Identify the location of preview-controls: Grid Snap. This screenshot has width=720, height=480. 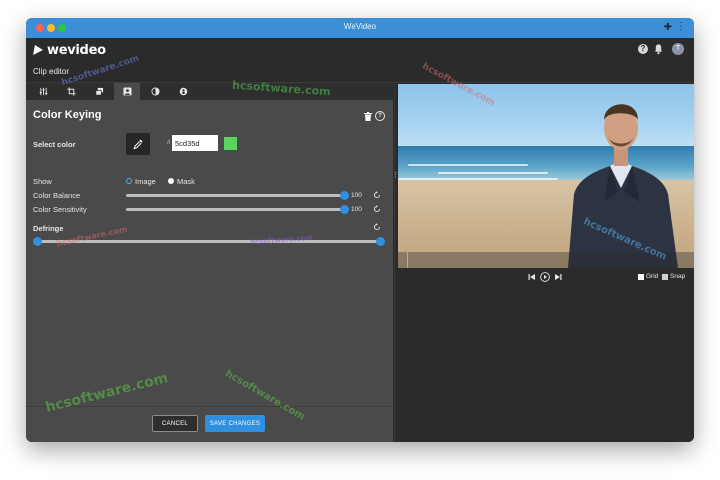
(544, 278).